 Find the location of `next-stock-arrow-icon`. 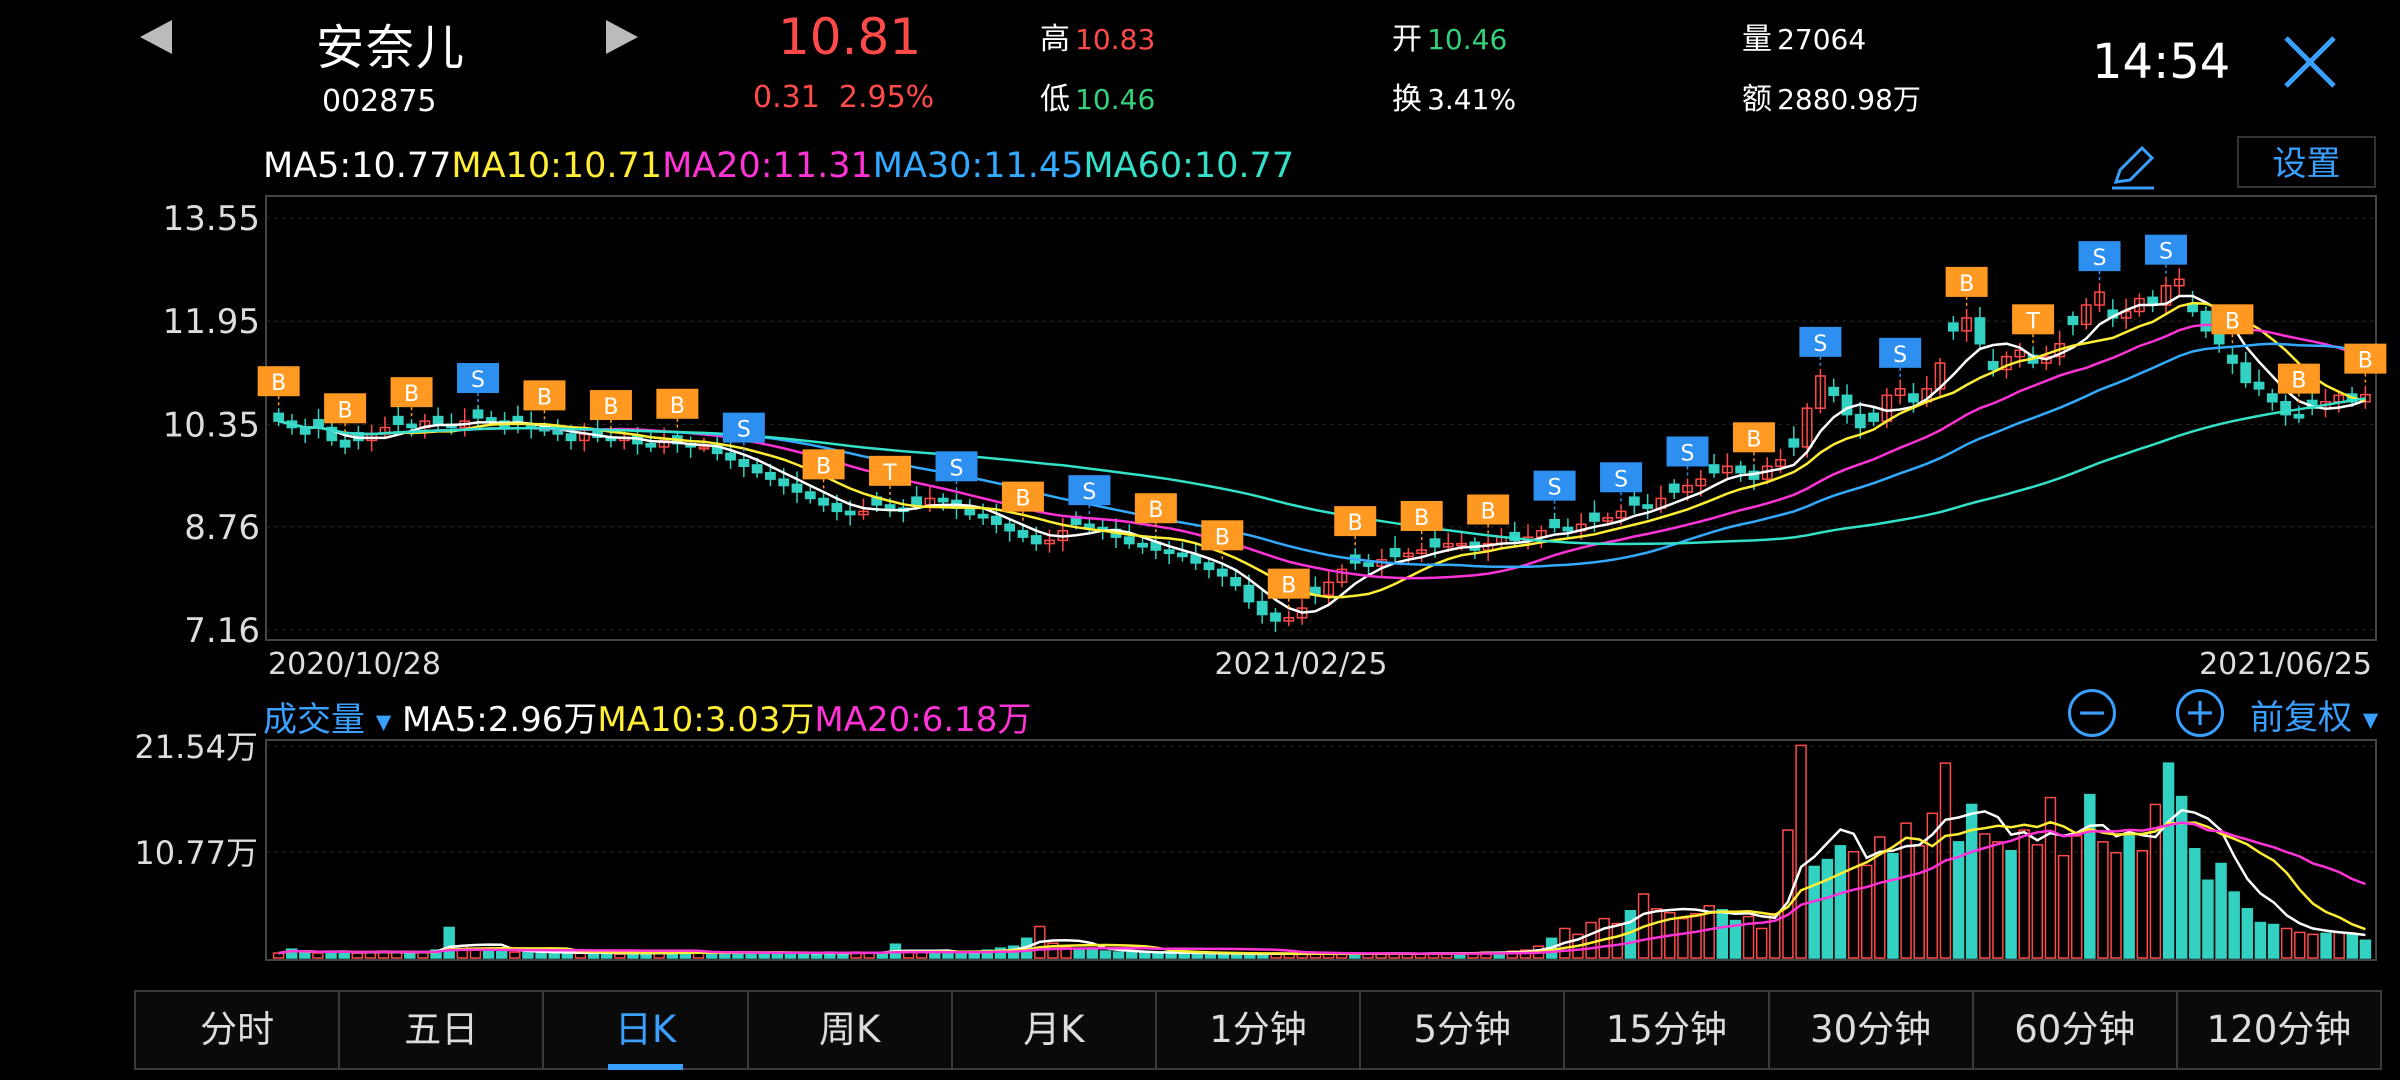

next-stock-arrow-icon is located at coordinates (622, 37).